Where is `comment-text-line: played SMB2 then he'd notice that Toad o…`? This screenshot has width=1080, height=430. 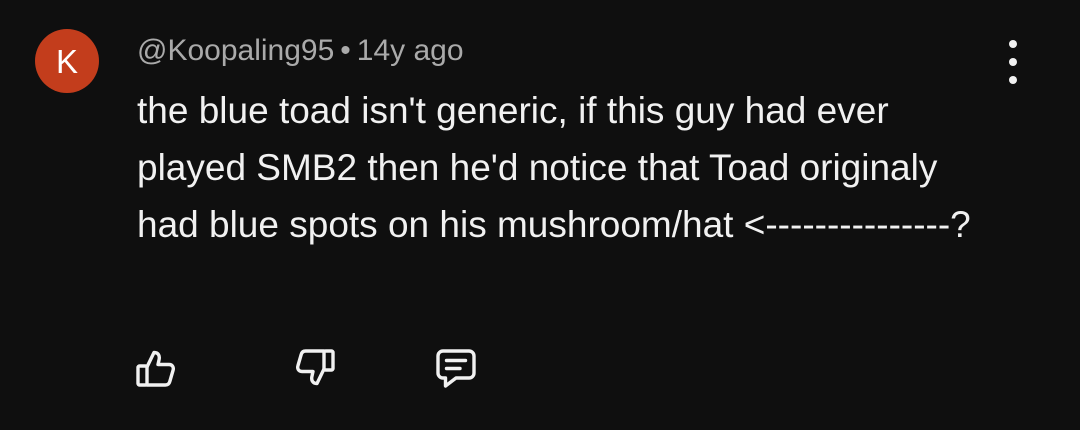
comment-text-line: played SMB2 then he'd notice that Toad o… is located at coordinates (537, 167).